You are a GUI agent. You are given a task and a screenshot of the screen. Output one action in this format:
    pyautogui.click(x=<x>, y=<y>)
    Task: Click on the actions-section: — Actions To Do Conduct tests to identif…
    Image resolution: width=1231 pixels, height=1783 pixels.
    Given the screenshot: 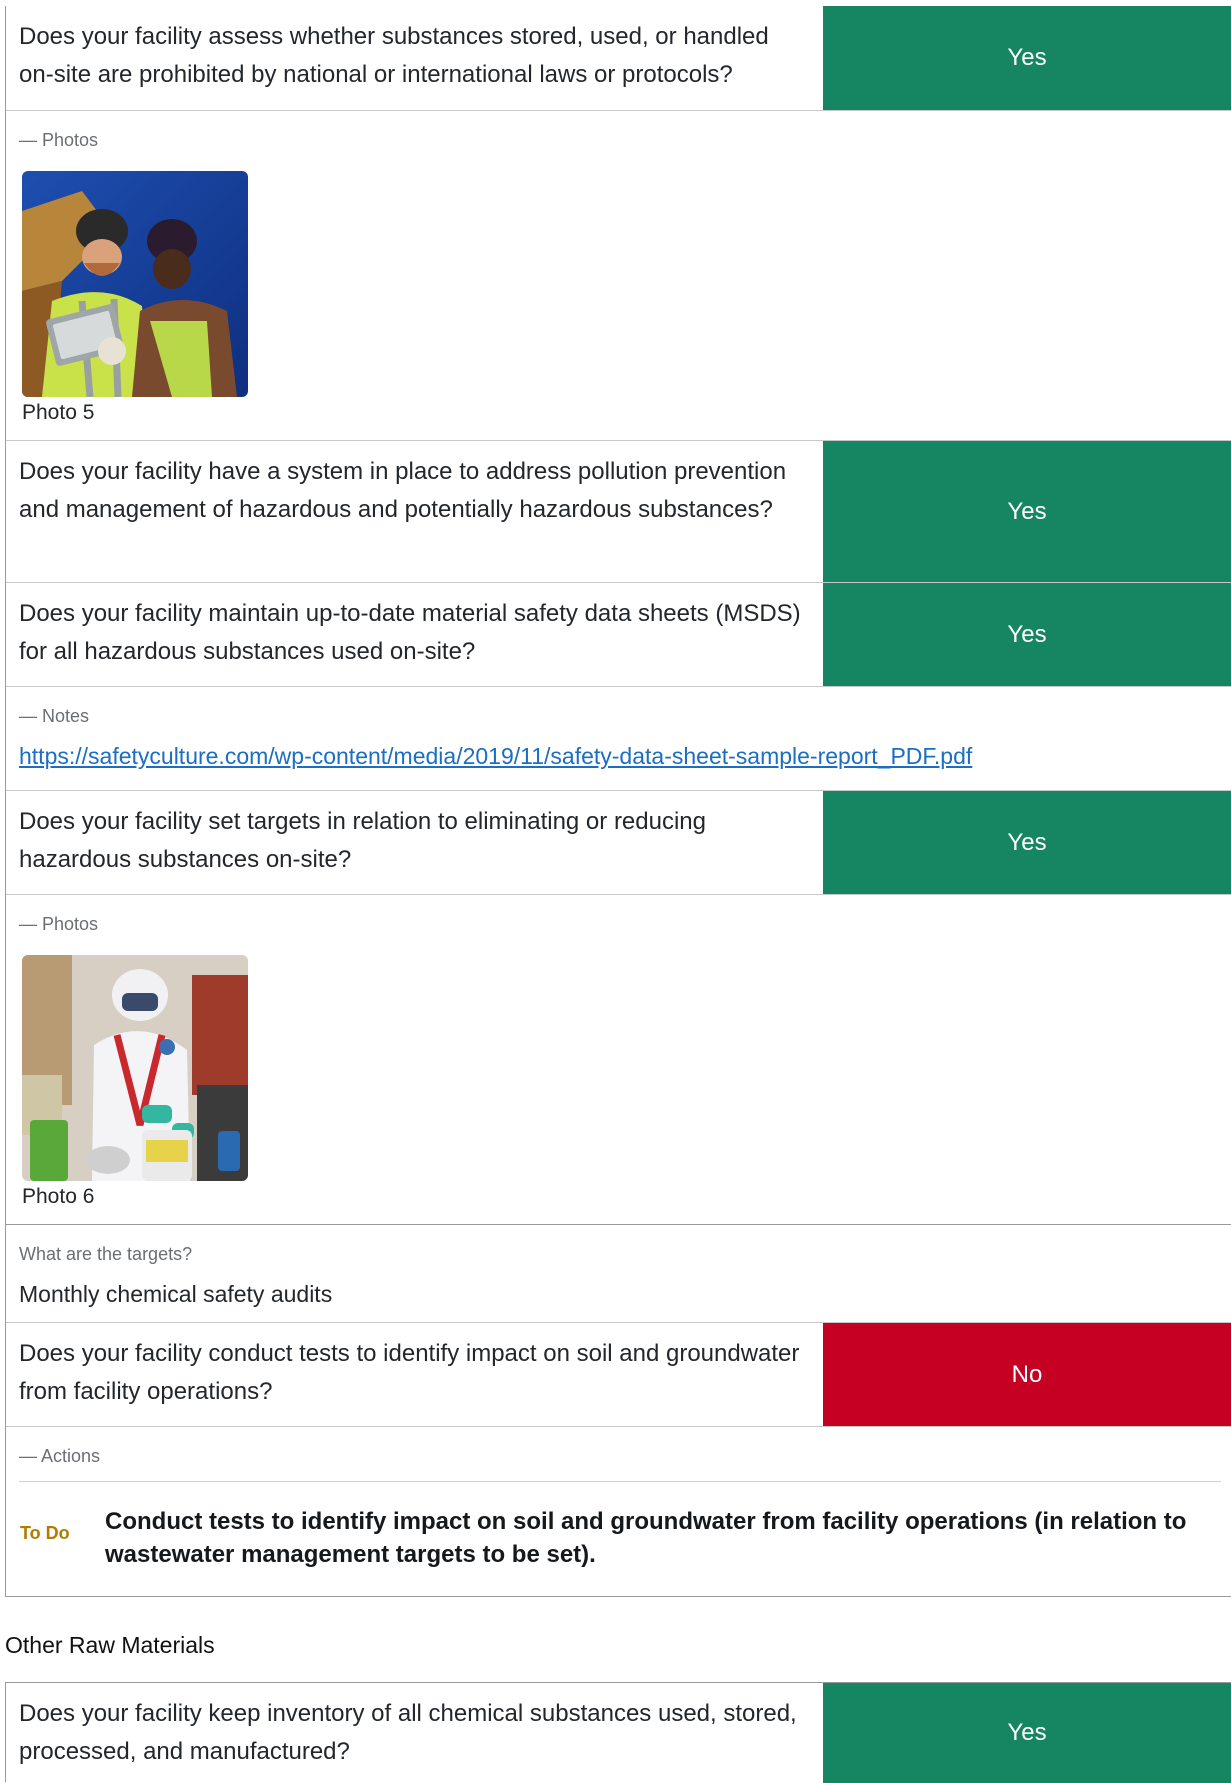 What is the action you would take?
    pyautogui.click(x=618, y=1511)
    